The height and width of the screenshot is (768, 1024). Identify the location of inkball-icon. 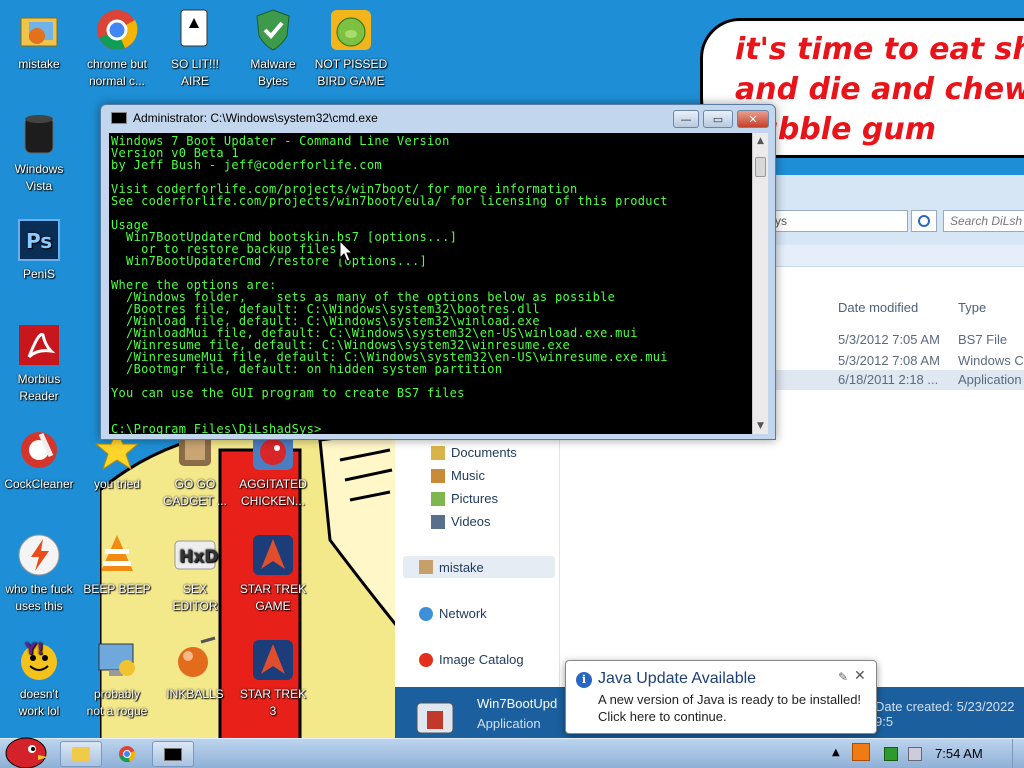
(195, 660).